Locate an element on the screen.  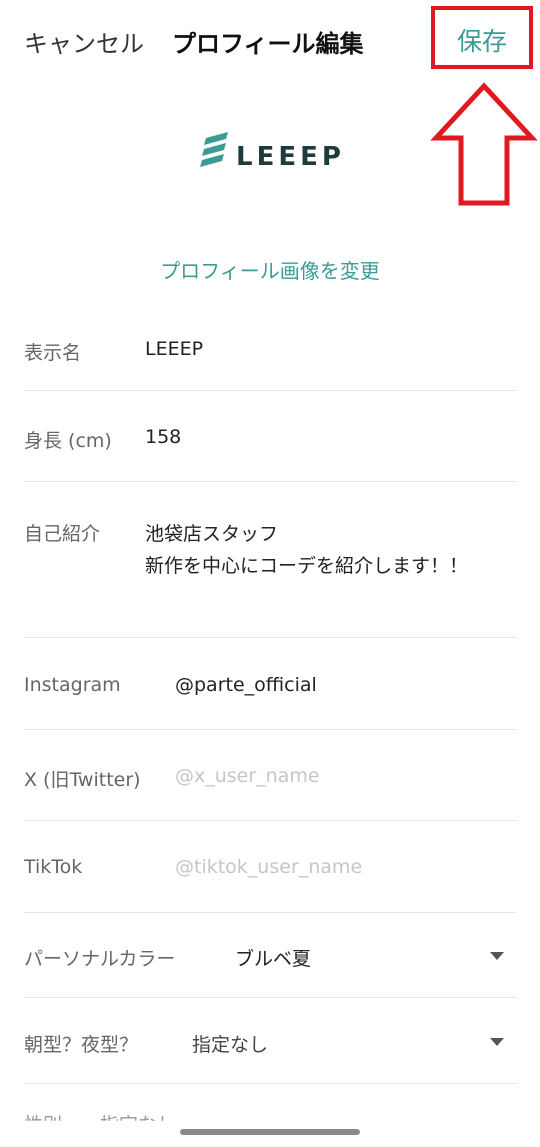
morning-night-select: 指定なし is located at coordinates (230, 1043).